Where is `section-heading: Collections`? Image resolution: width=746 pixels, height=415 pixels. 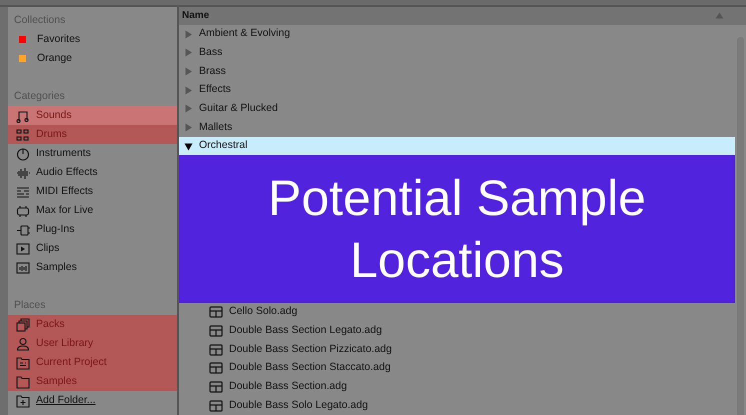 section-heading: Collections is located at coordinates (39, 20).